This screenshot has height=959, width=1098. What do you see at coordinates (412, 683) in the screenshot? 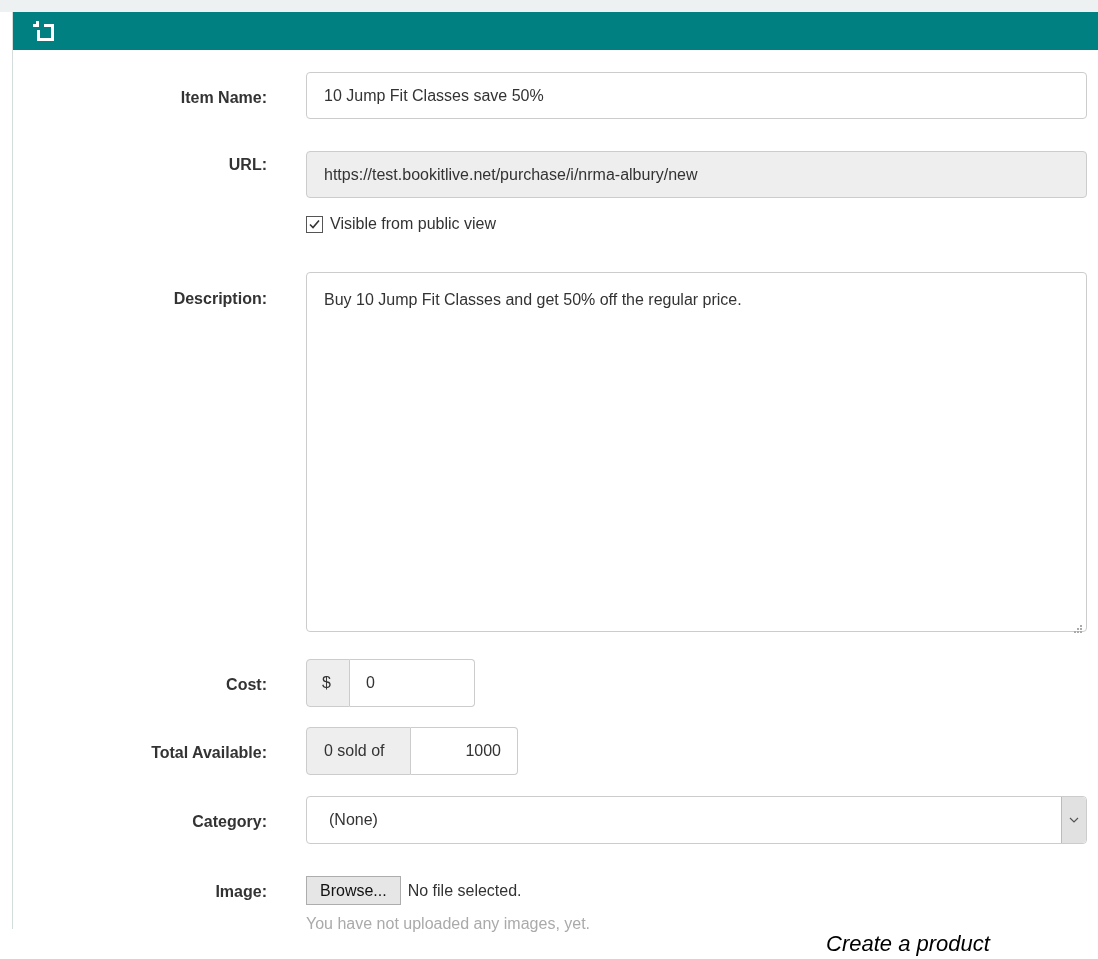
I see `cost-field: 0` at bounding box center [412, 683].